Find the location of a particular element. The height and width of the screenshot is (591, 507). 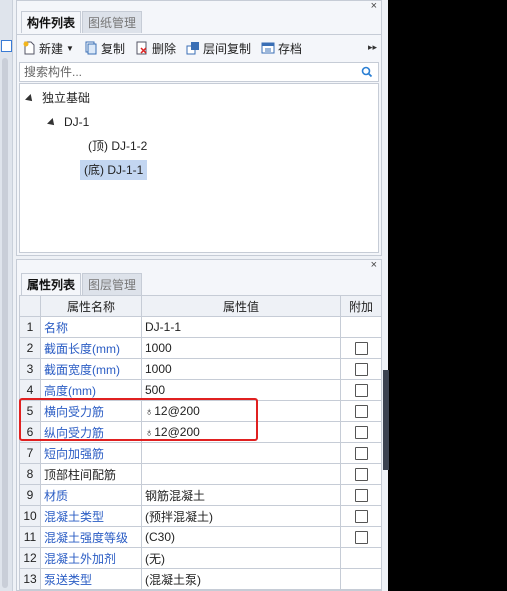

search-input is located at coordinates (189, 72).